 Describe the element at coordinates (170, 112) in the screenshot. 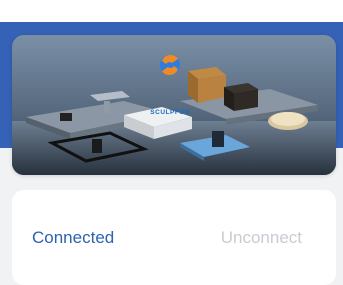

I see `brand-logo-text: SCULPFUN` at that location.